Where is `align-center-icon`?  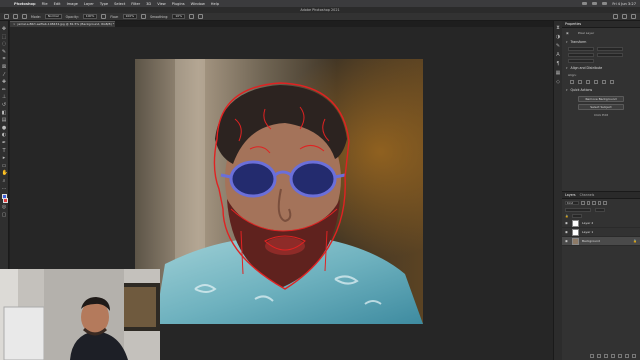
align-center-icon is located at coordinates (580, 82).